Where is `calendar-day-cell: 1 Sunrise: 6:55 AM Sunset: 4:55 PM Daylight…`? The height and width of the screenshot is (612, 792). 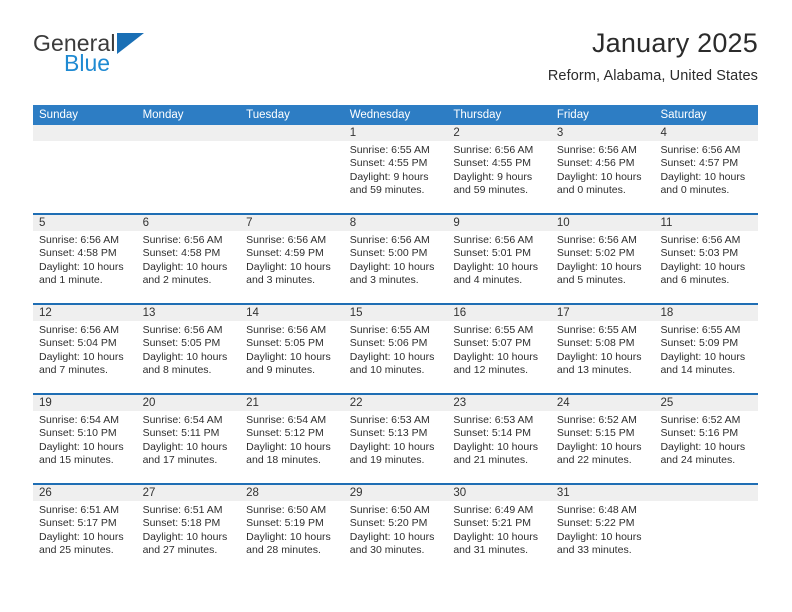 calendar-day-cell: 1 Sunrise: 6:55 AM Sunset: 4:55 PM Daylight… is located at coordinates (395, 169).